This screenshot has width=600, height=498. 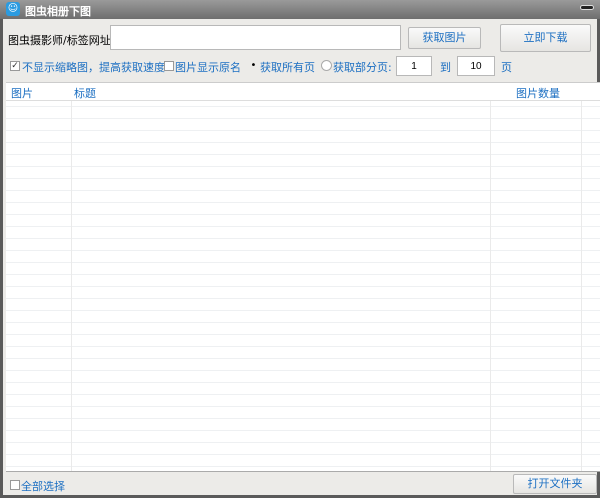 What do you see at coordinates (85, 93) in the screenshot?
I see `column-header-title: 标题` at bounding box center [85, 93].